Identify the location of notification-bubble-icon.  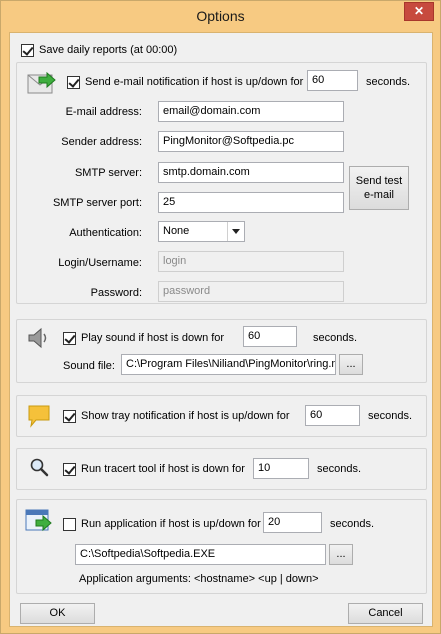
(39, 416).